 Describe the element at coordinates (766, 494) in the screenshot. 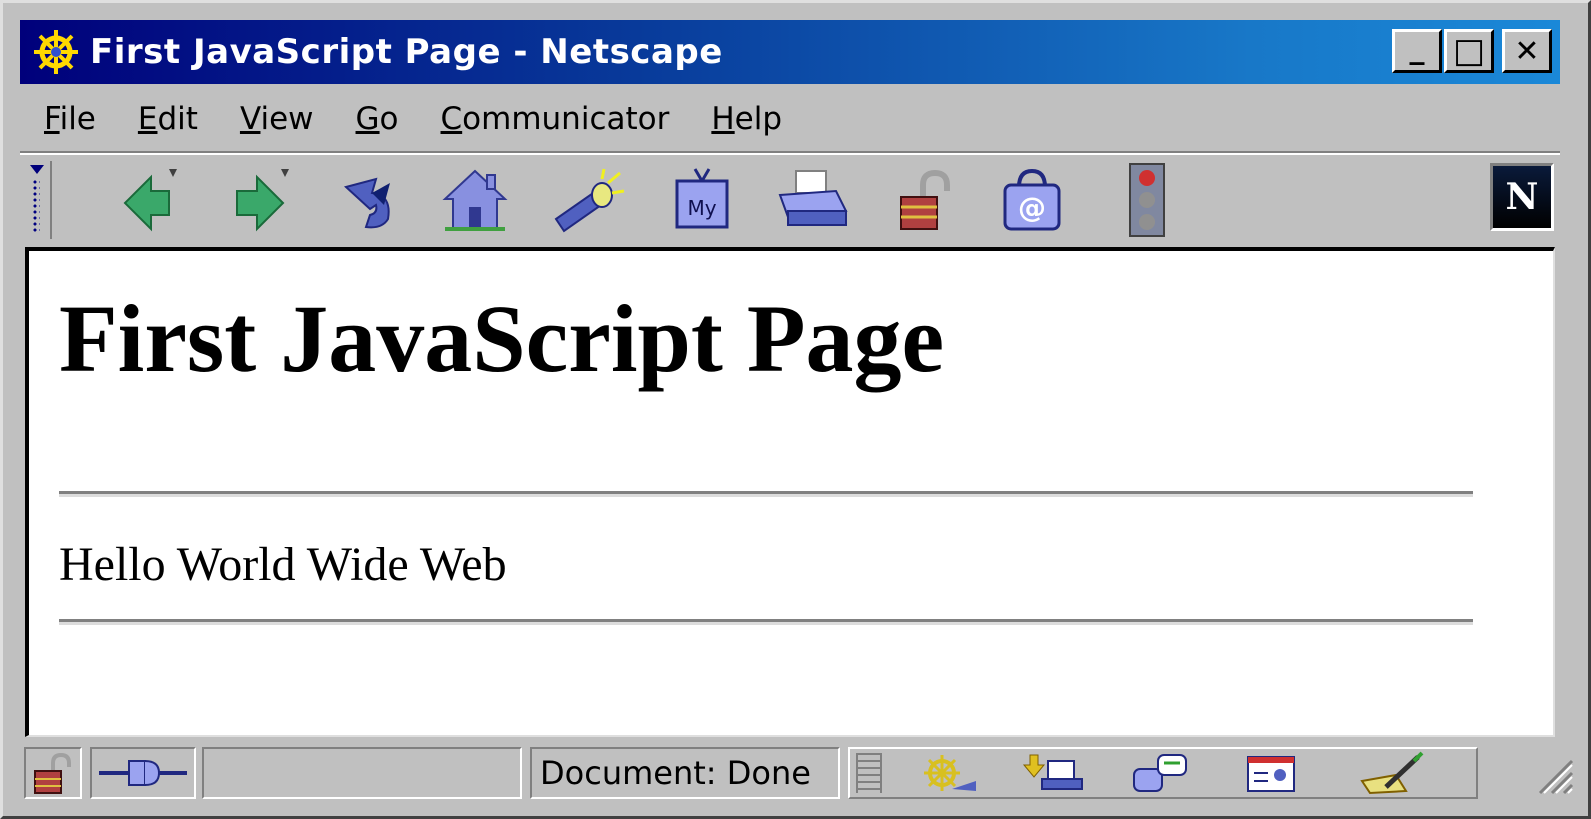

I see `horizontal-rule-top` at that location.